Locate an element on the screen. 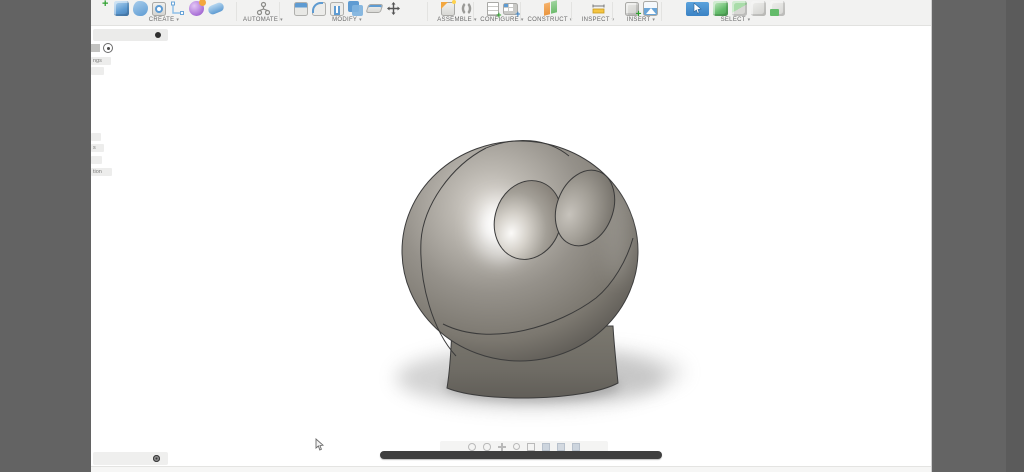 The width and height of the screenshot is (1024, 472). select-edge-icon is located at coordinates (758, 8).